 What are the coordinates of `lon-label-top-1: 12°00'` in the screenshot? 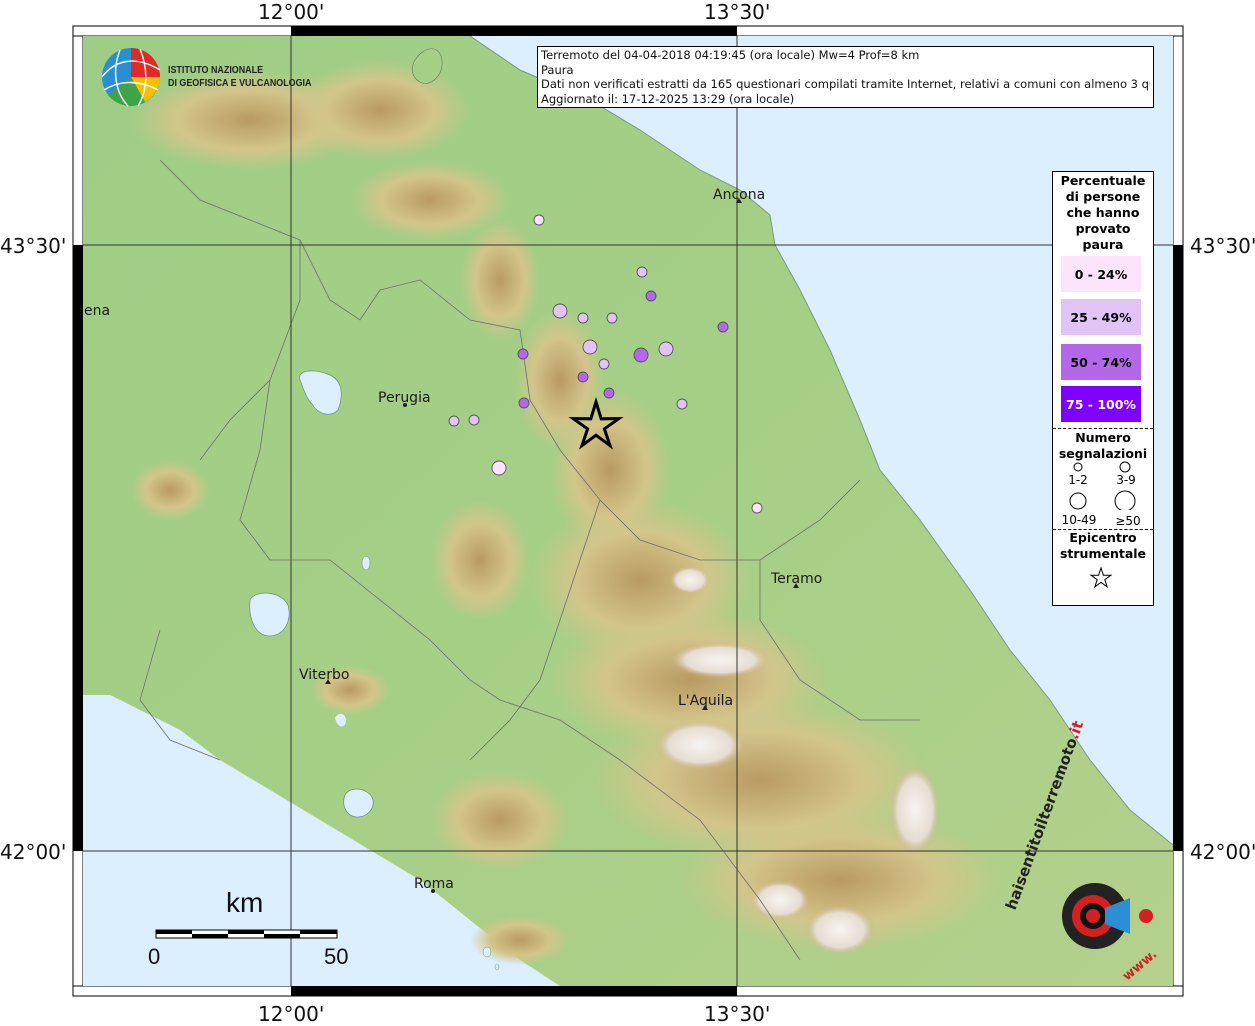 It's located at (291, 12).